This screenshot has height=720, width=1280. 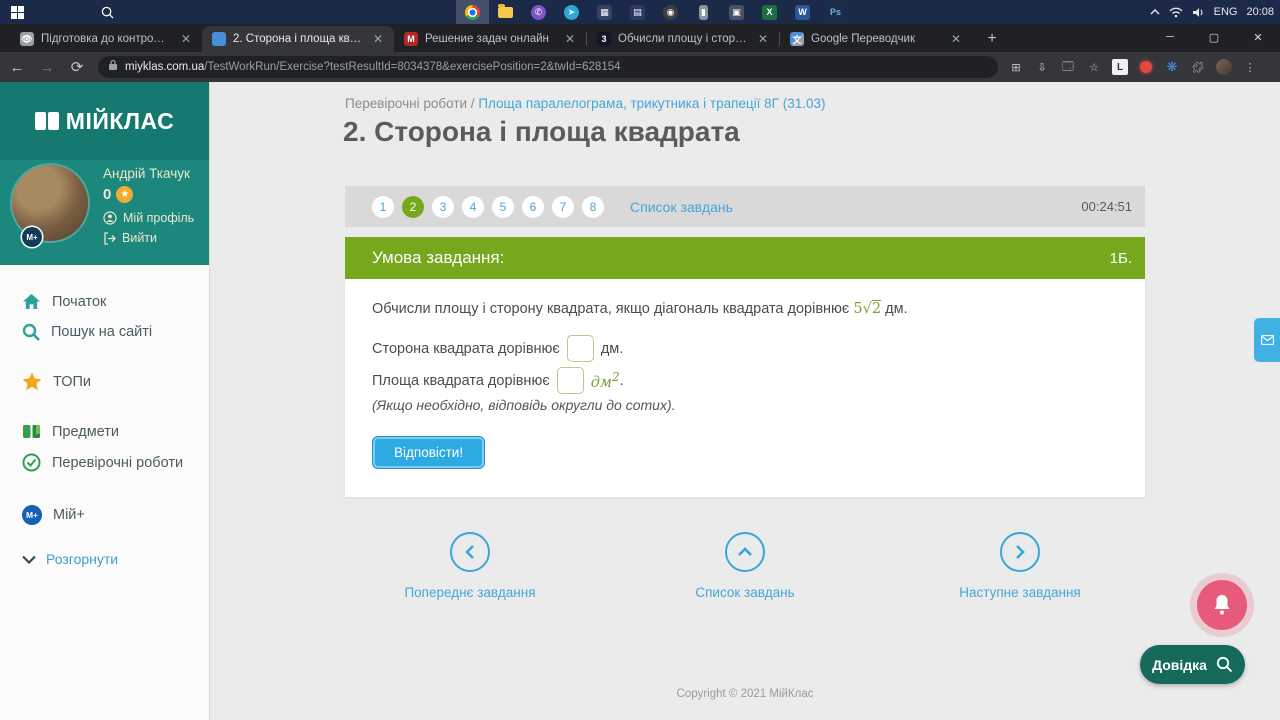 What do you see at coordinates (745, 258) in the screenshot?
I see `task-condition-header: Умова завдання: 1Б.` at bounding box center [745, 258].